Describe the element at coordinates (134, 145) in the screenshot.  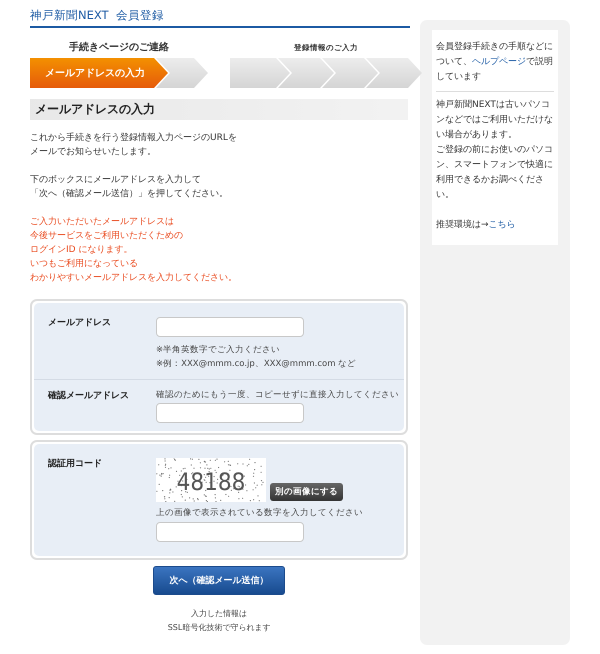
I see `instruction-text: これから手続きを行う登録情報入力ページのURLを メールでお知らせいたします。` at that location.